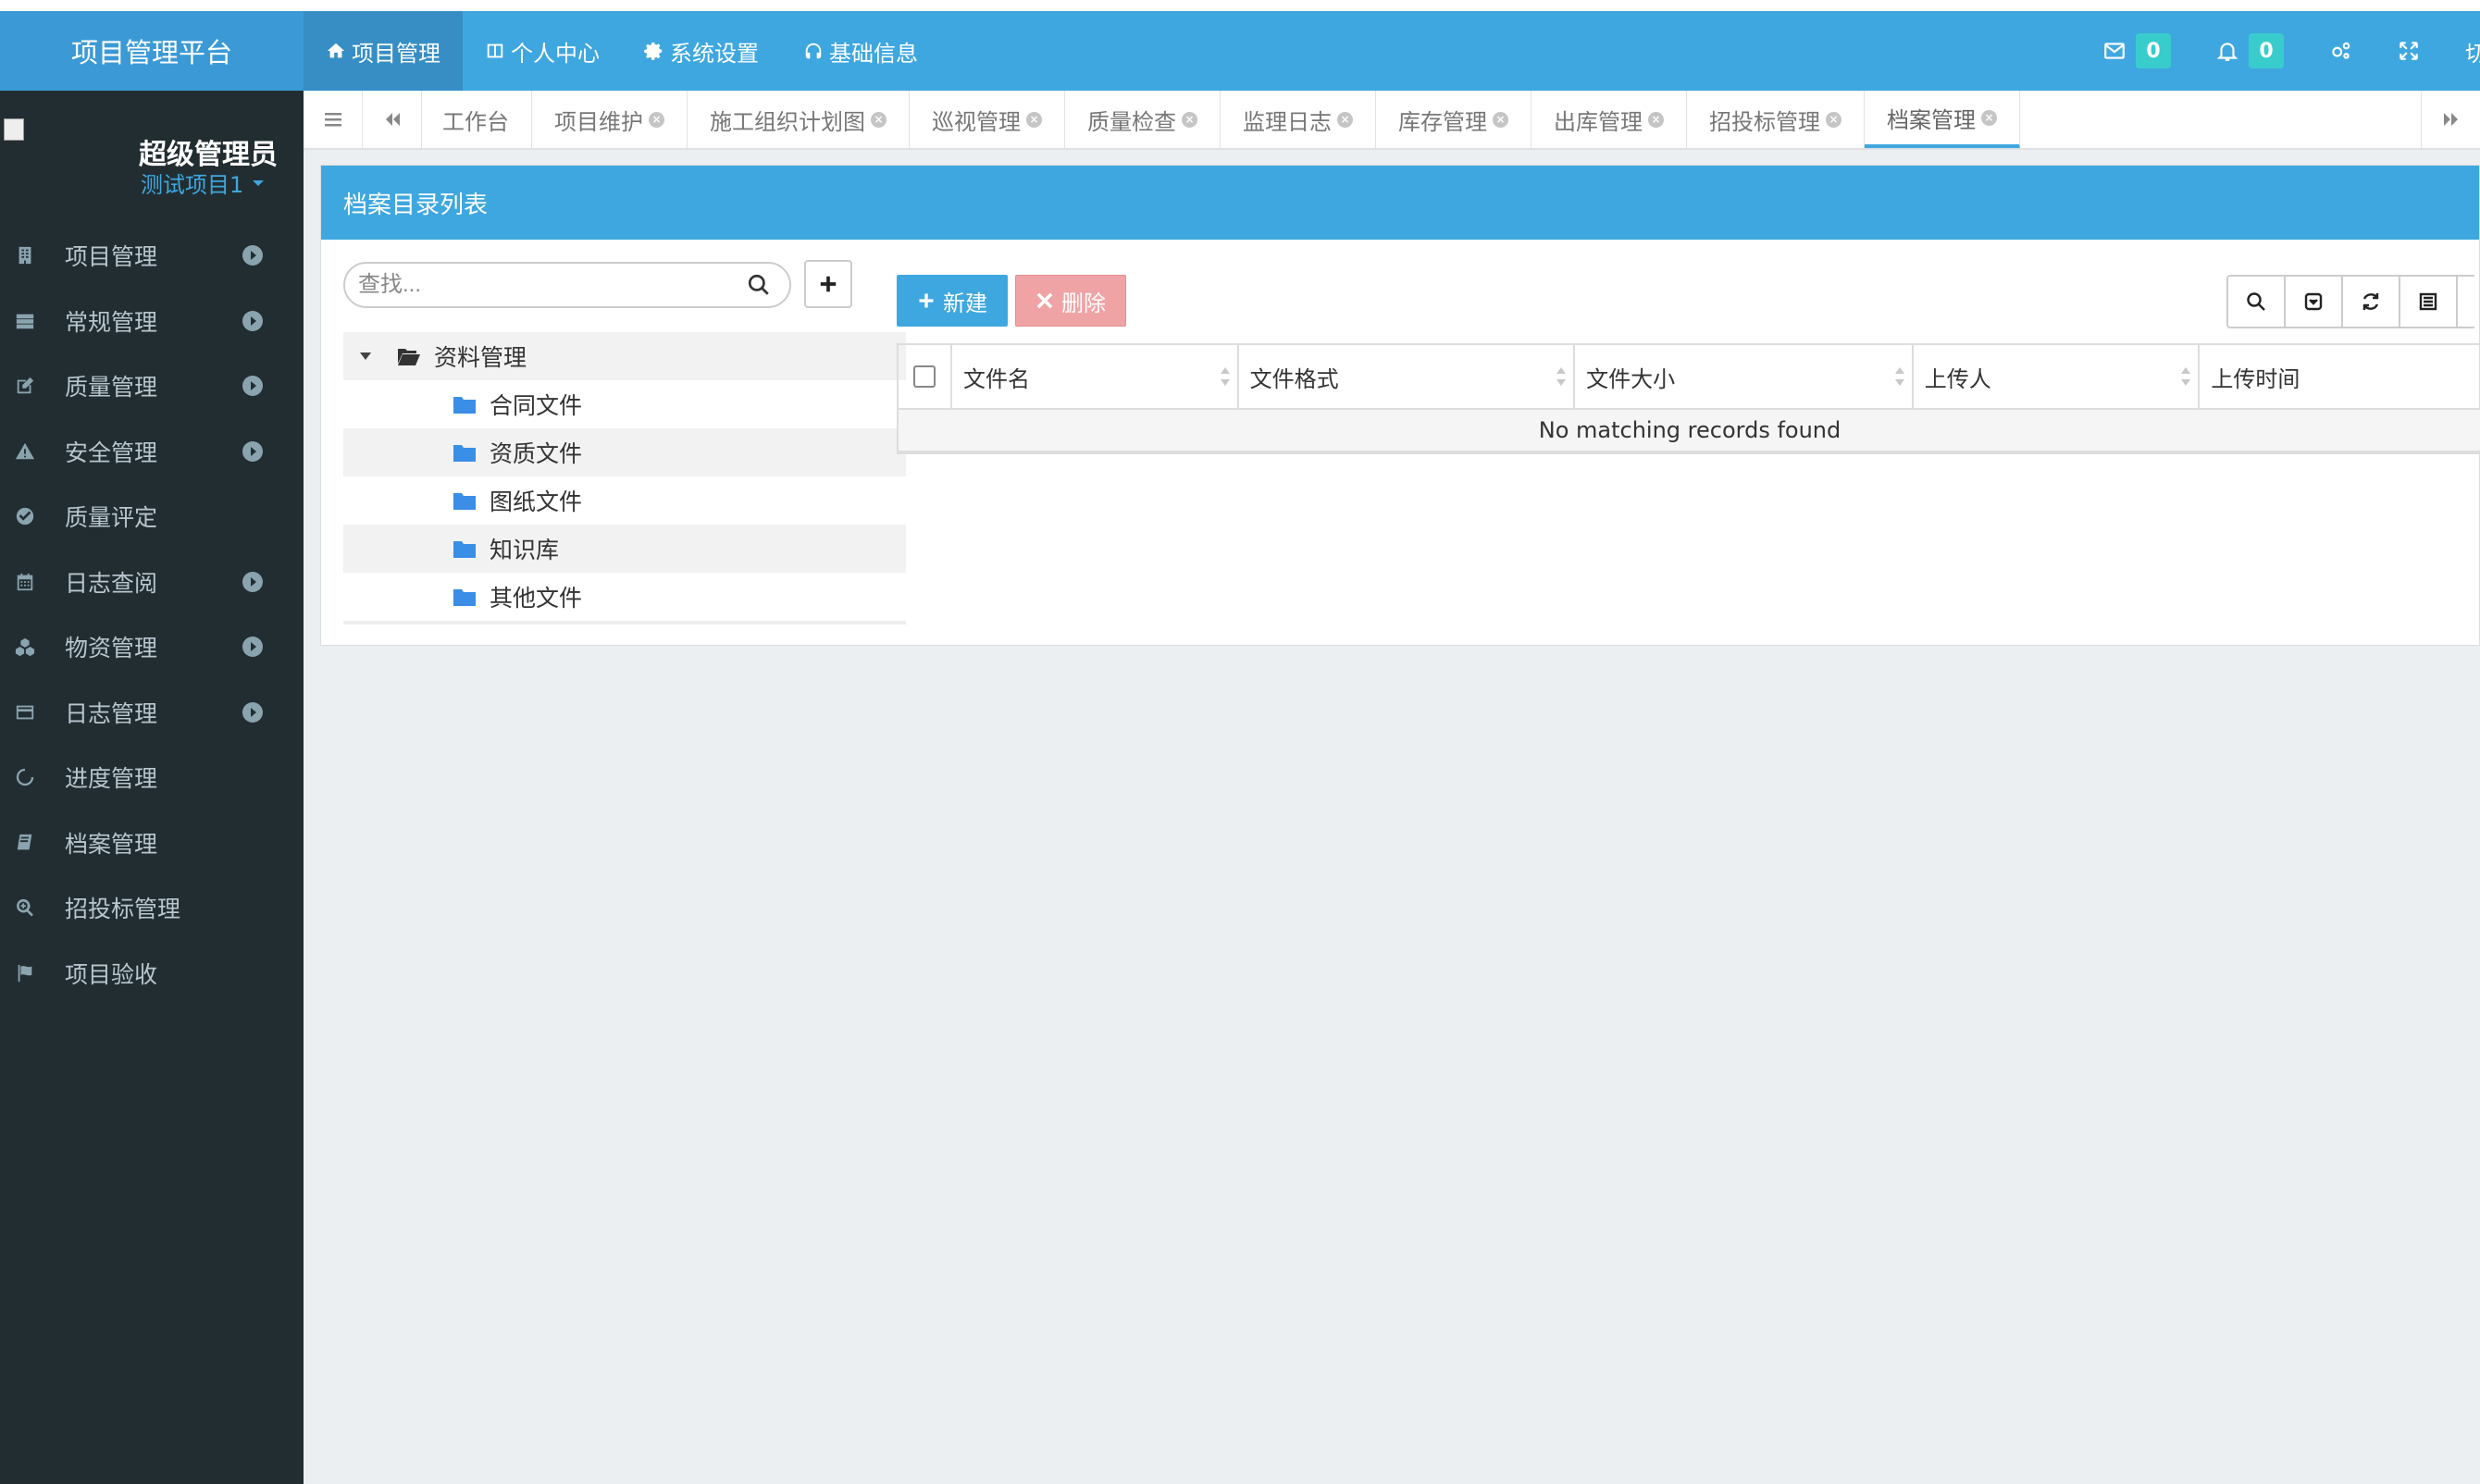 The height and width of the screenshot is (1484, 2480). What do you see at coordinates (152, 151) in the screenshot?
I see `user-panel: 超级管理员 测试项目1` at bounding box center [152, 151].